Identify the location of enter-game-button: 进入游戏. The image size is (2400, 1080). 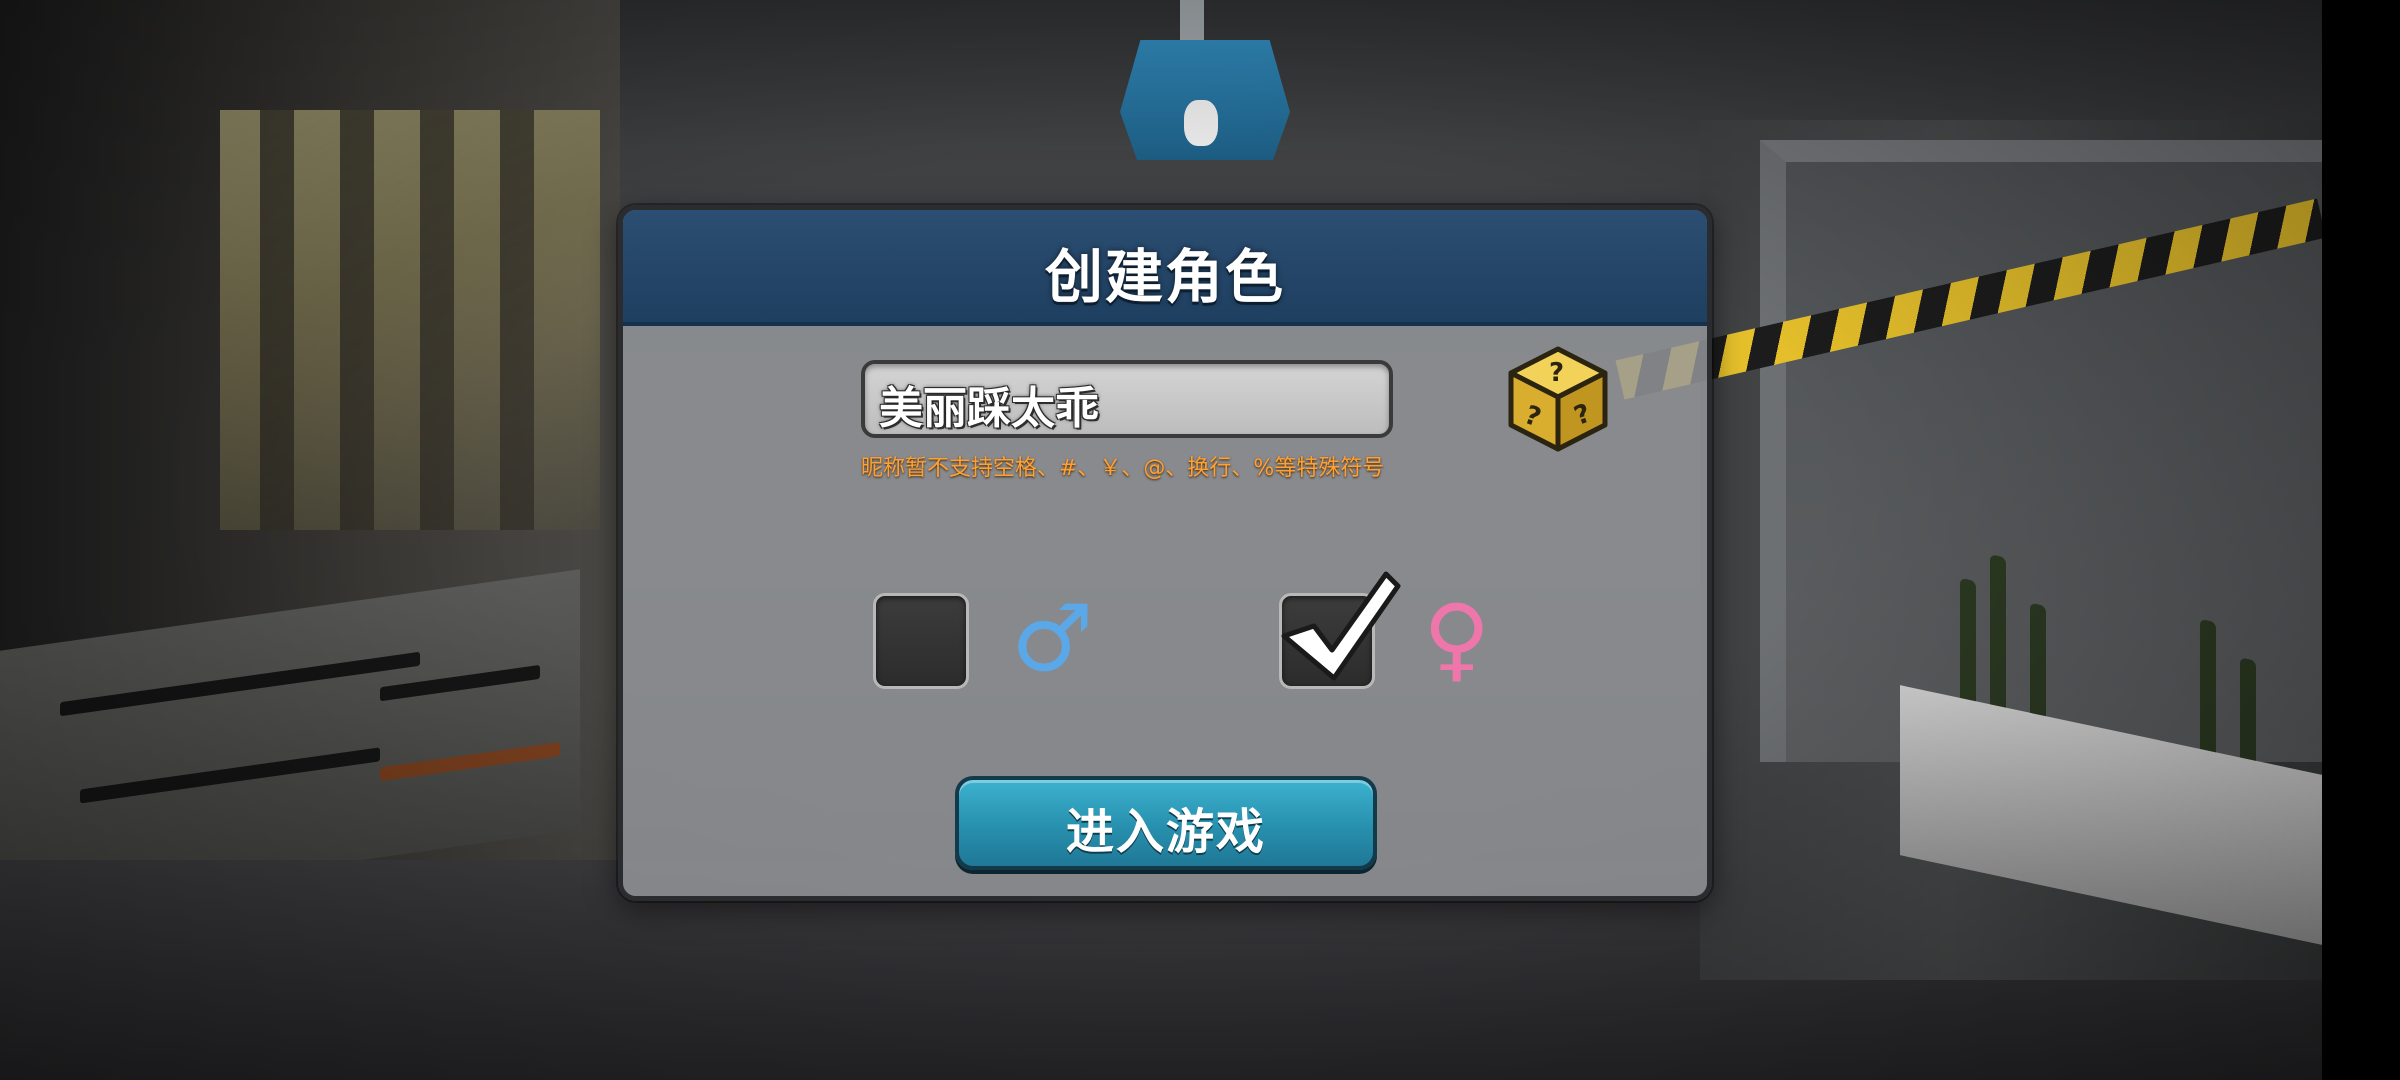
(1166, 823).